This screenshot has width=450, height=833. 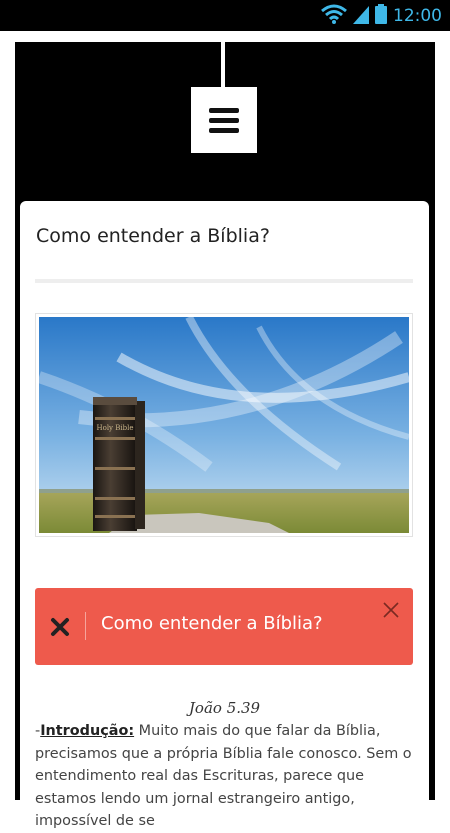 What do you see at coordinates (225, 15) in the screenshot?
I see `status-bar: 12:00` at bounding box center [225, 15].